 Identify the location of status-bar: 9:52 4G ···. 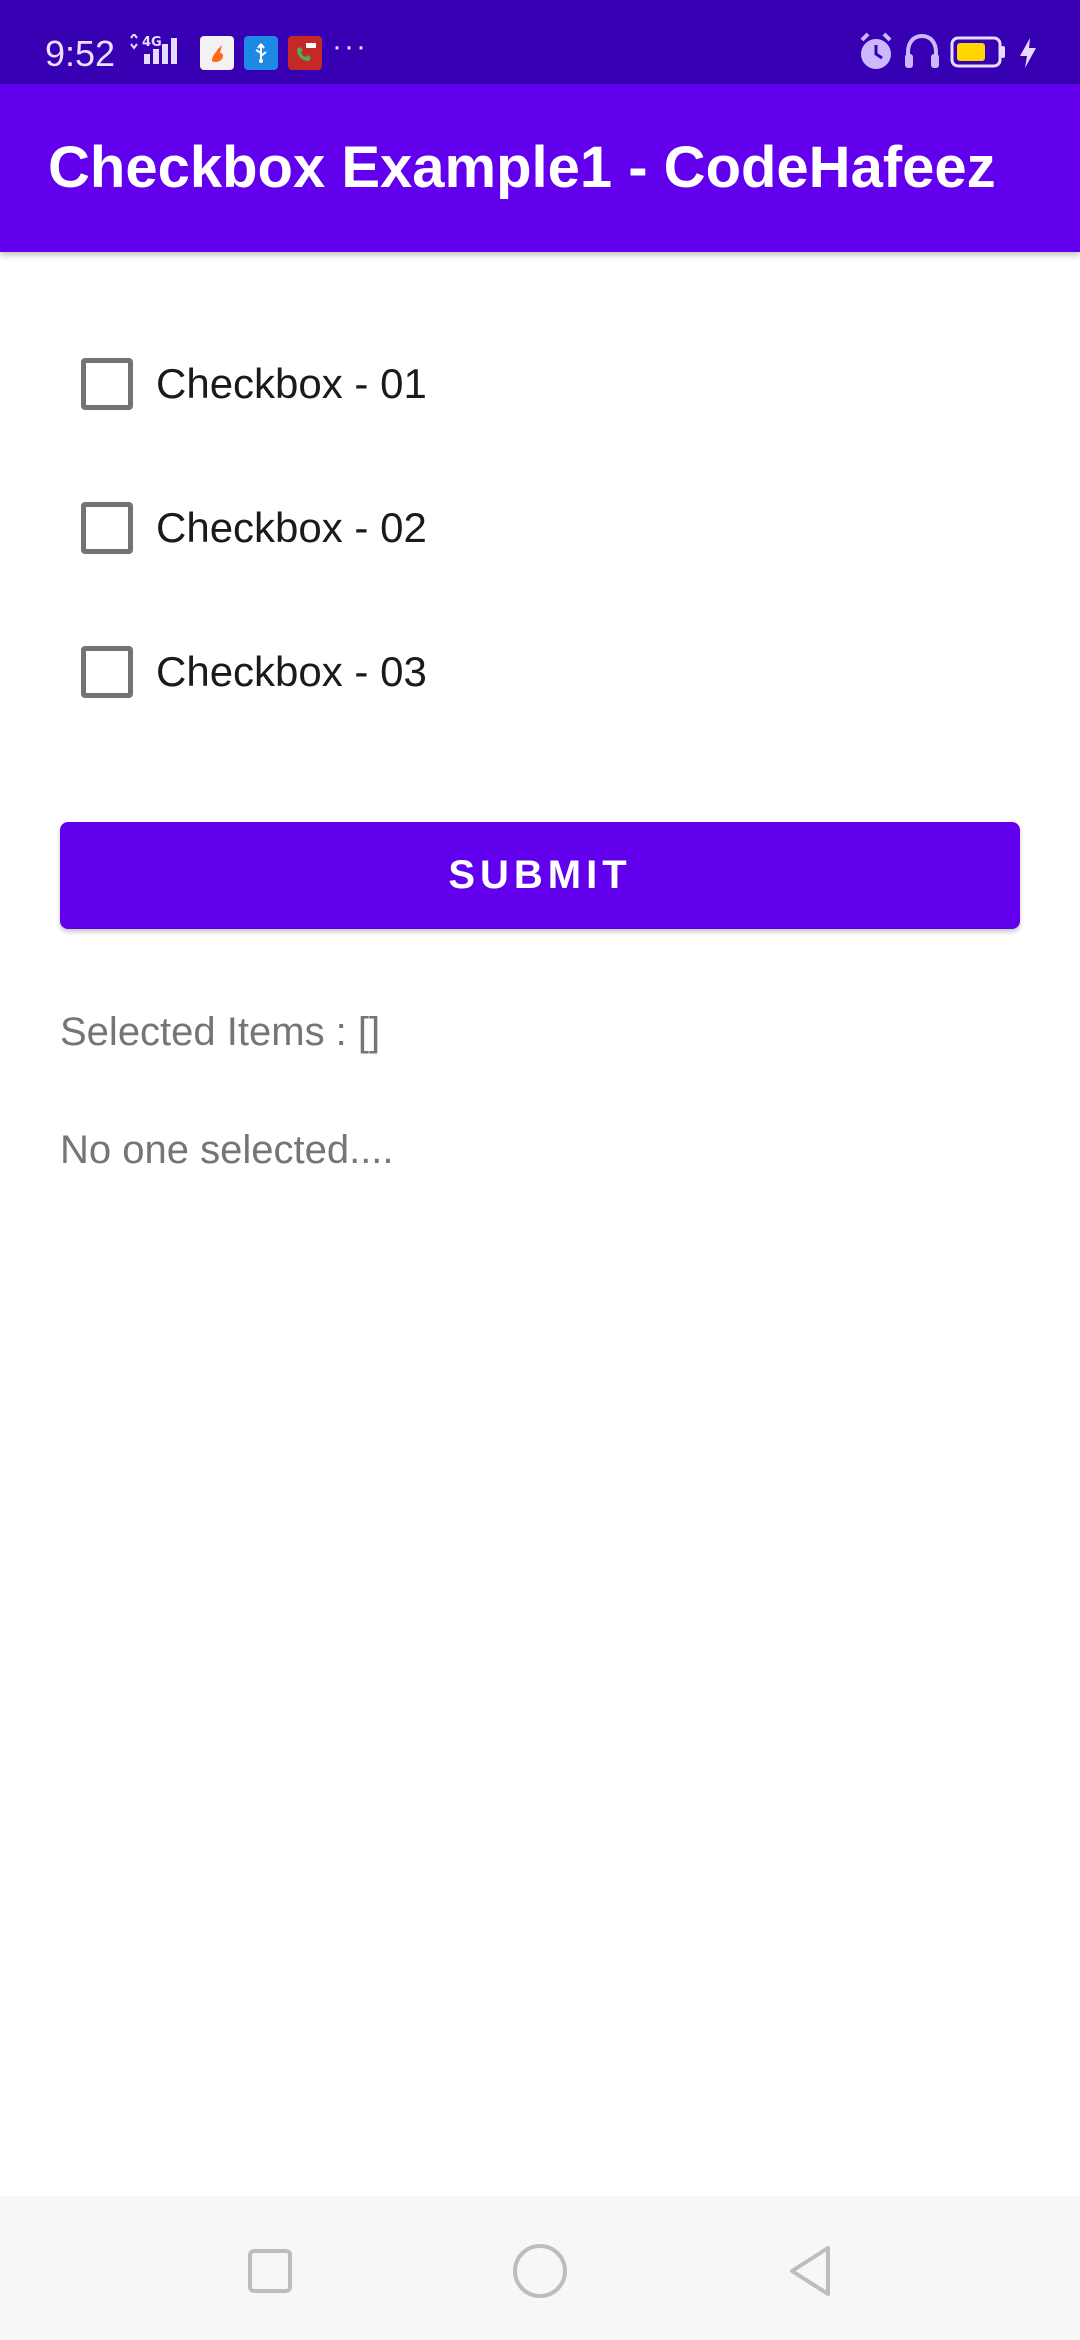
(540, 42).